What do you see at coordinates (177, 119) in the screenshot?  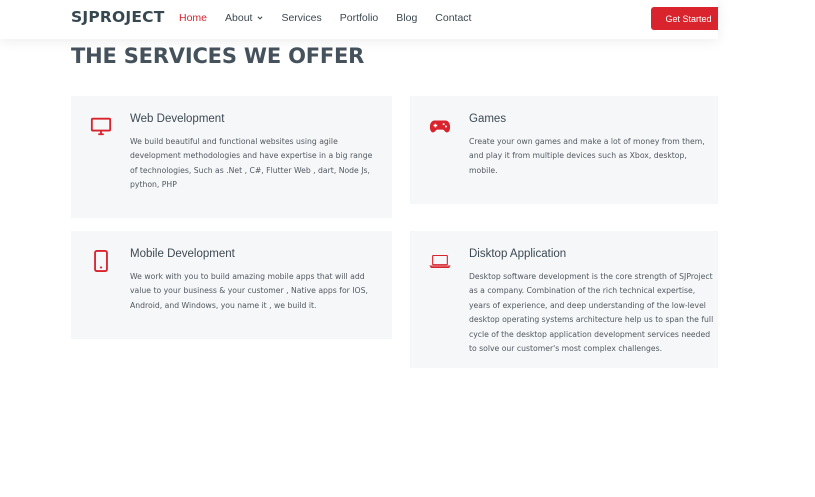 I see `service-title: Web Development` at bounding box center [177, 119].